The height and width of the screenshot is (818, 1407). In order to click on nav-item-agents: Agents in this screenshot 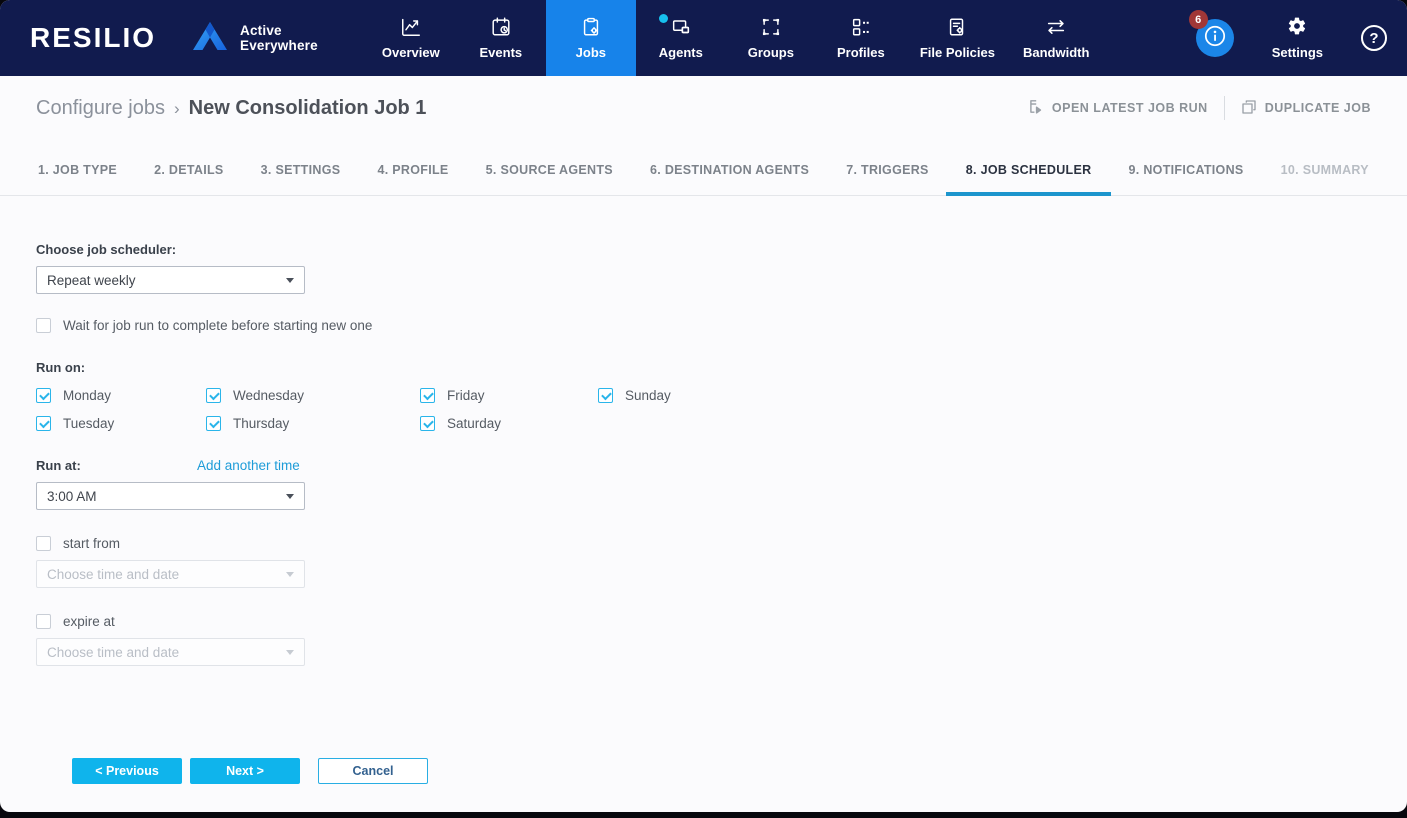, I will do `click(681, 38)`.